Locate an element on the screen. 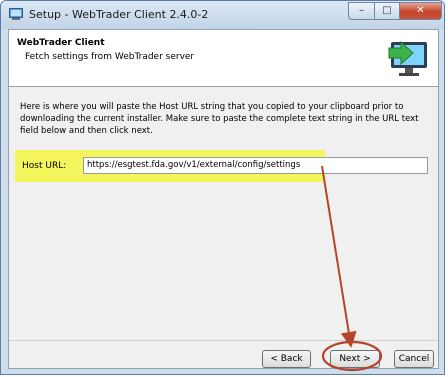 The width and height of the screenshot is (448, 377). close-button: ✕ is located at coordinates (420, 11).